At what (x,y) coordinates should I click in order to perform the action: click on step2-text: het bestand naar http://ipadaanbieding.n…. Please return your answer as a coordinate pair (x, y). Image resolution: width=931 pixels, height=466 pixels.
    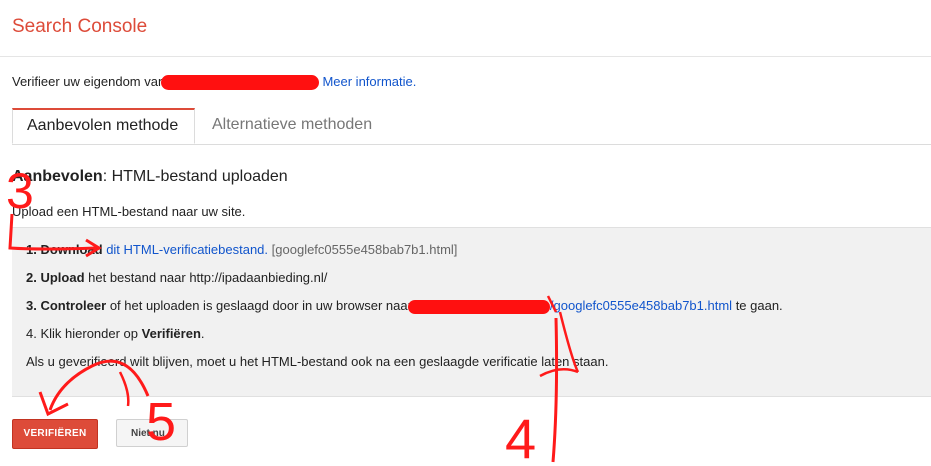
    Looking at the image, I should click on (208, 277).